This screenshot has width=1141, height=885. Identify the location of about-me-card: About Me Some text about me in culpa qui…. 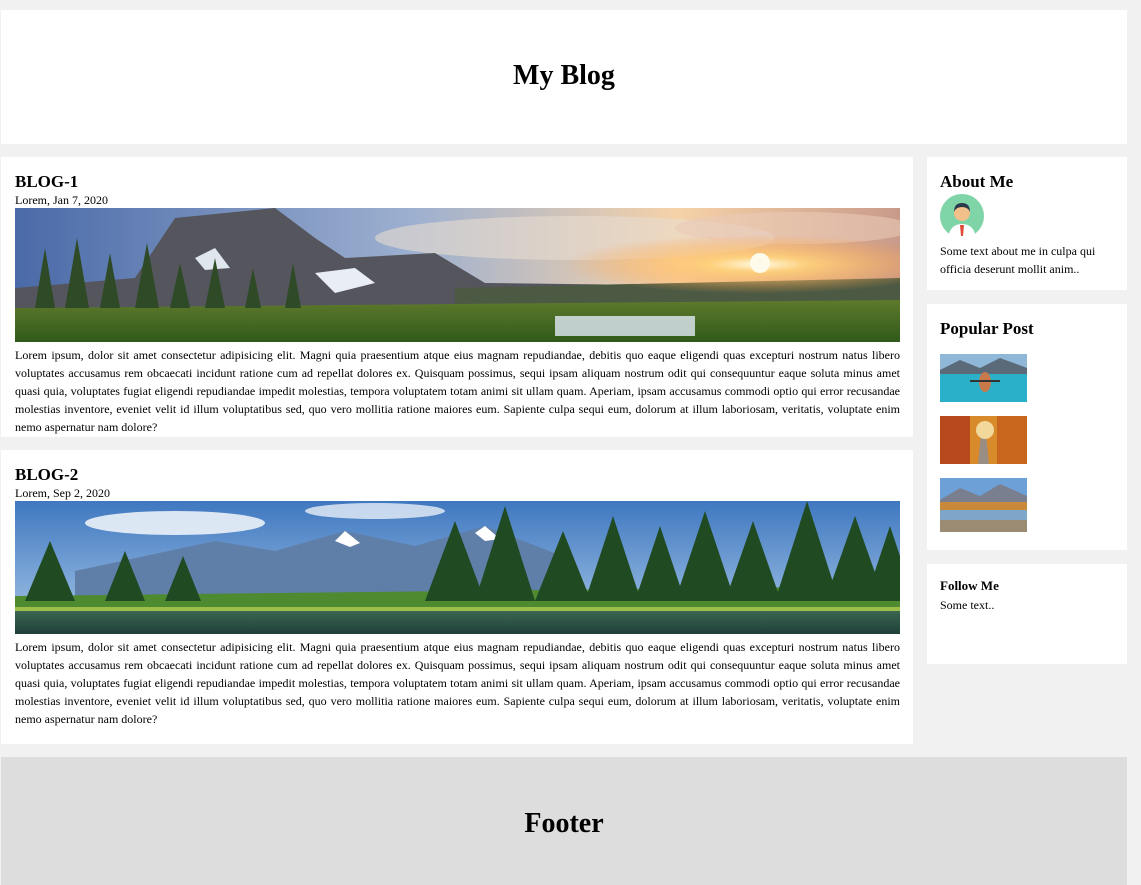
(1027, 223).